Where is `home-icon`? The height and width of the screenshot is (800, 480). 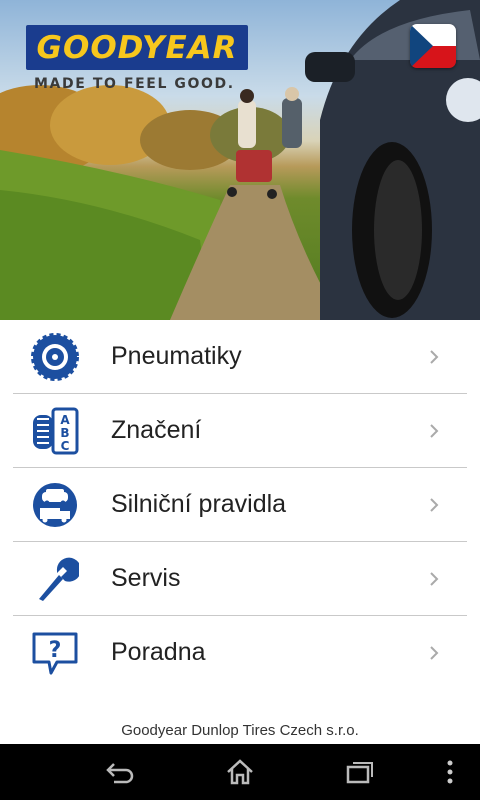
home-icon is located at coordinates (240, 772).